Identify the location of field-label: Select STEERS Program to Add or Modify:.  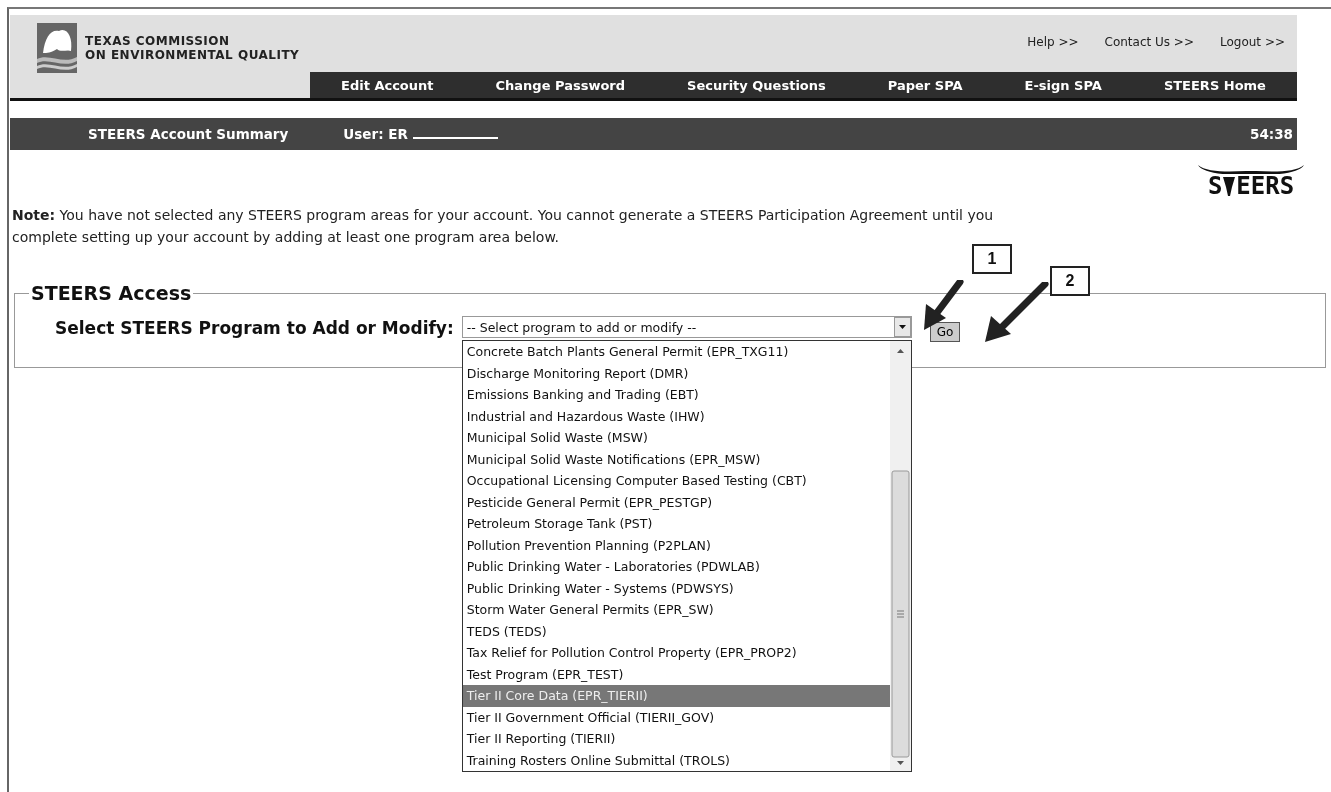
(254, 327).